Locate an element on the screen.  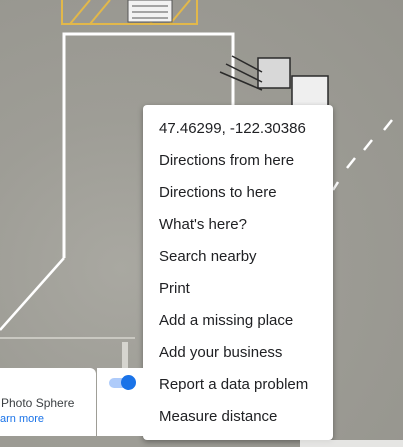
coordinates-item: 47.46299, -122.30386 is located at coordinates (238, 129).